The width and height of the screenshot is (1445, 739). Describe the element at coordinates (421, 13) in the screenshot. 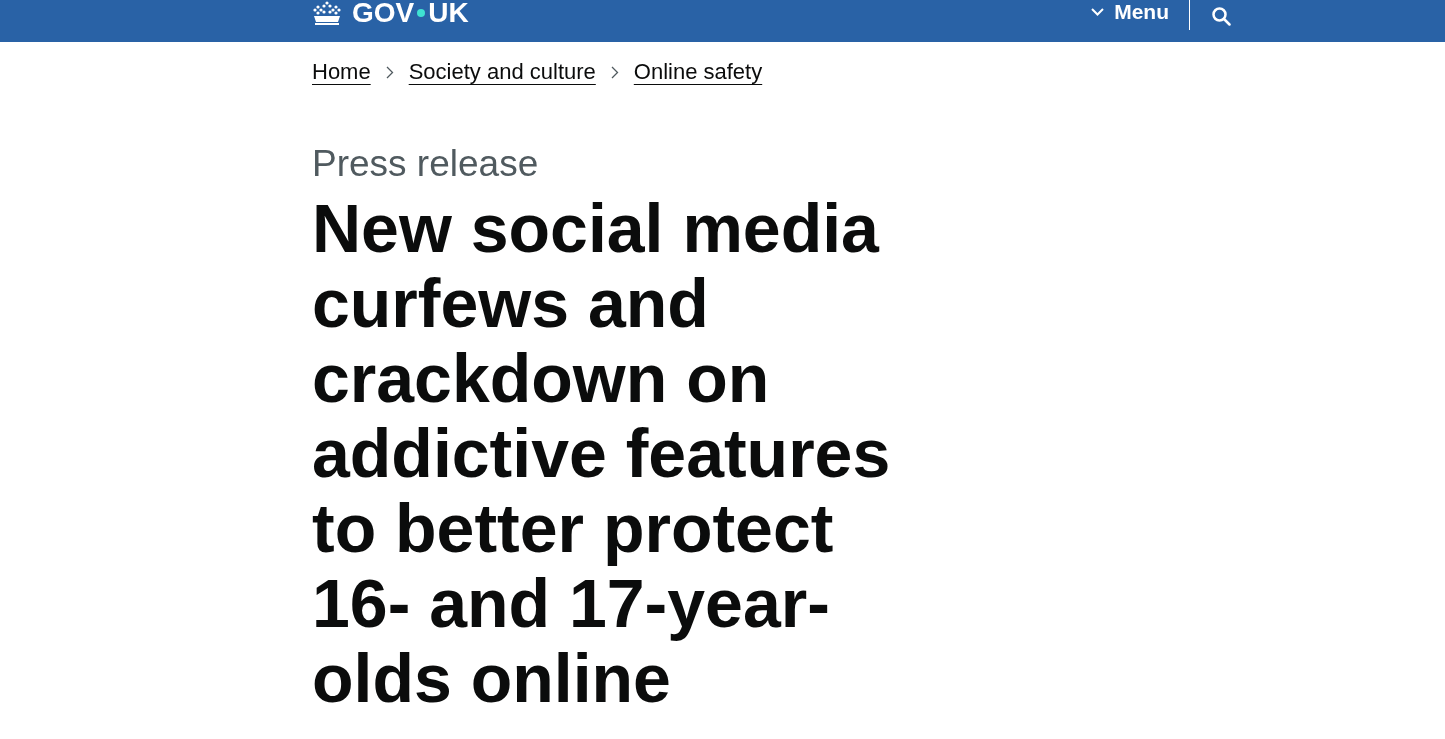

I see `dot-icon` at that location.